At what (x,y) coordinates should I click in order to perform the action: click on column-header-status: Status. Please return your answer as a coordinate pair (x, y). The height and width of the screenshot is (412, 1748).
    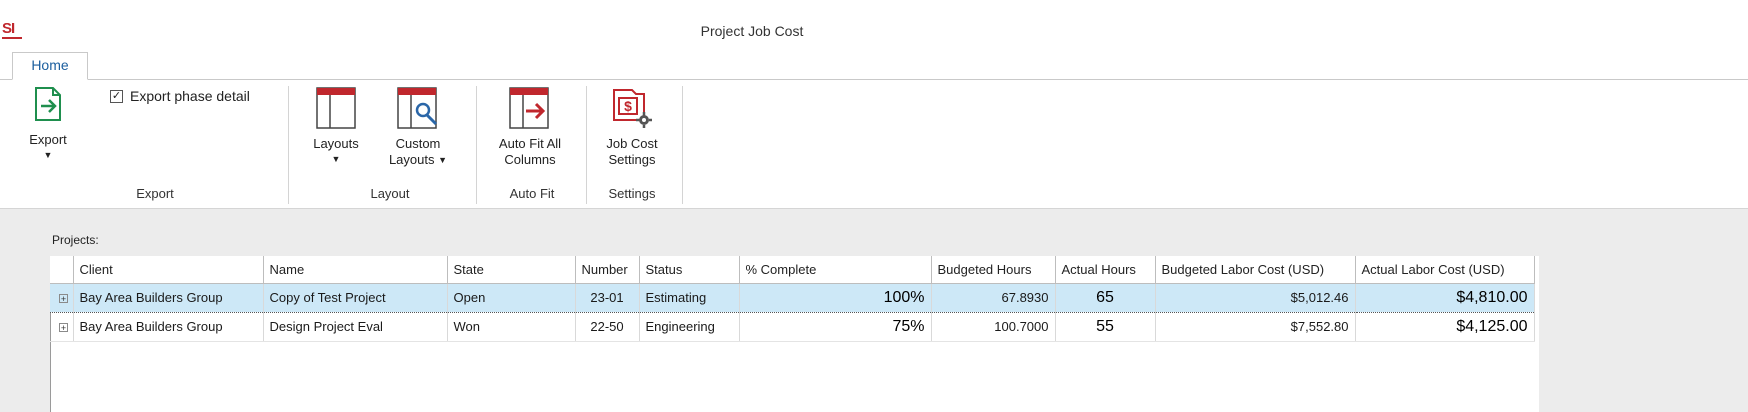
    Looking at the image, I should click on (689, 270).